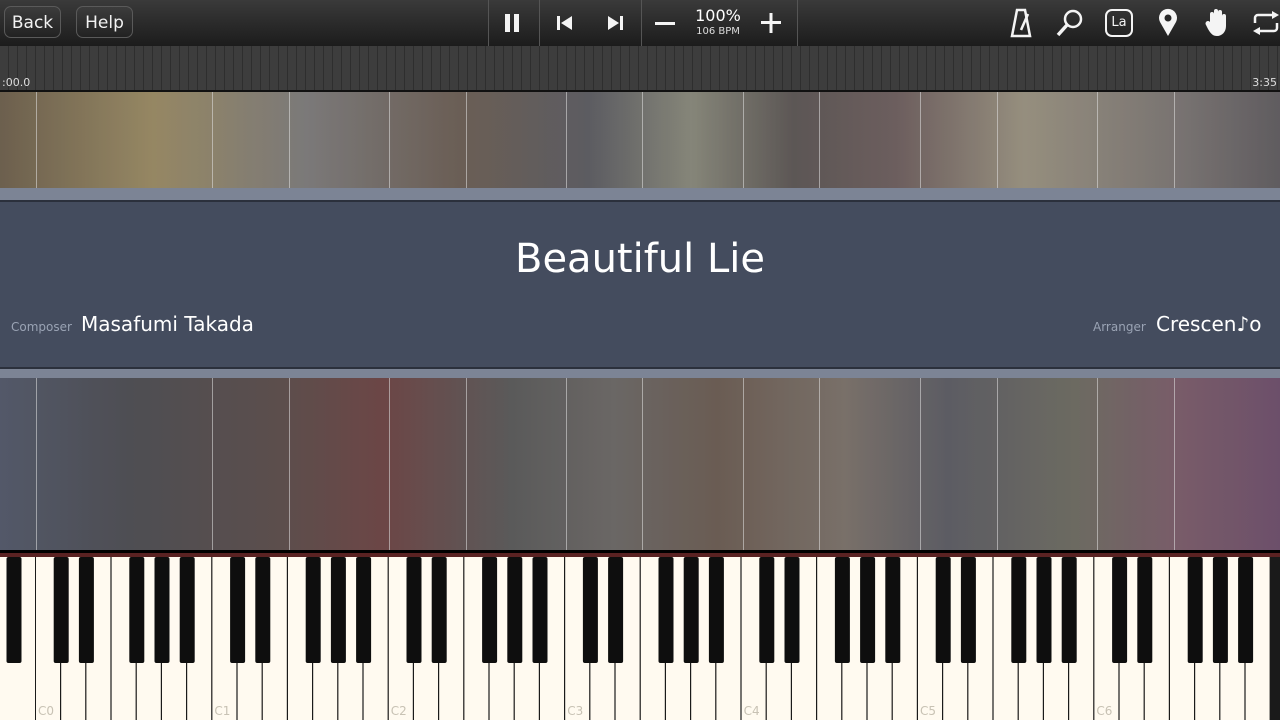 This screenshot has width=1280, height=720. I want to click on metronome-icon, so click(1021, 23).